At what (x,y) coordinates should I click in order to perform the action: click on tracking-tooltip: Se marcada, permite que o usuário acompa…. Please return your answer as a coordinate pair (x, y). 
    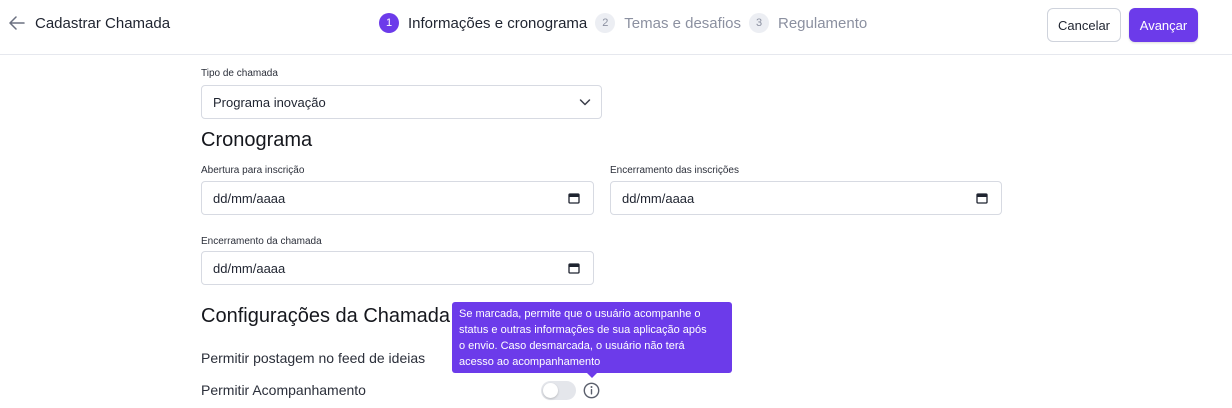
    Looking at the image, I should click on (592, 337).